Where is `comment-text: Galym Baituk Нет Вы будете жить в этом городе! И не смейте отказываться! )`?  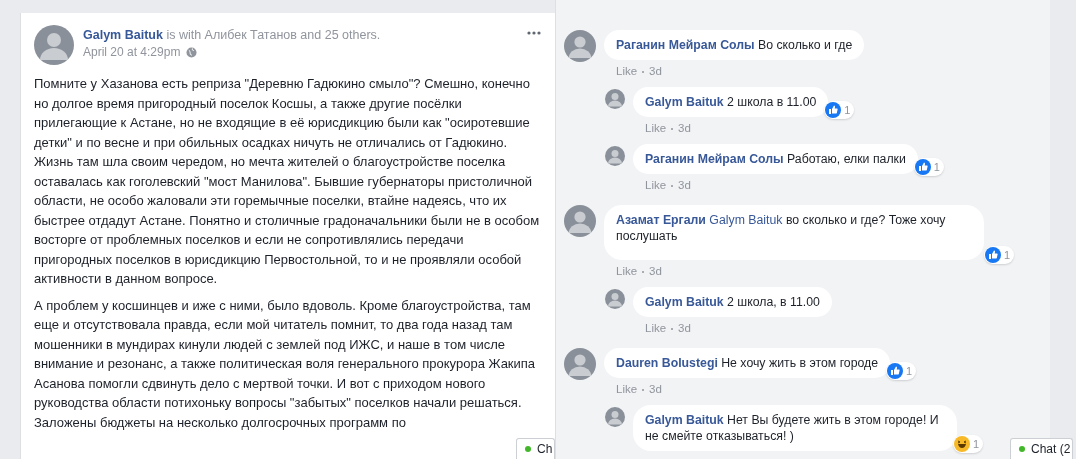 comment-text: Galym Baituk Нет Вы будете жить в этом городе! И не смейте отказываться! ) is located at coordinates (792, 428).